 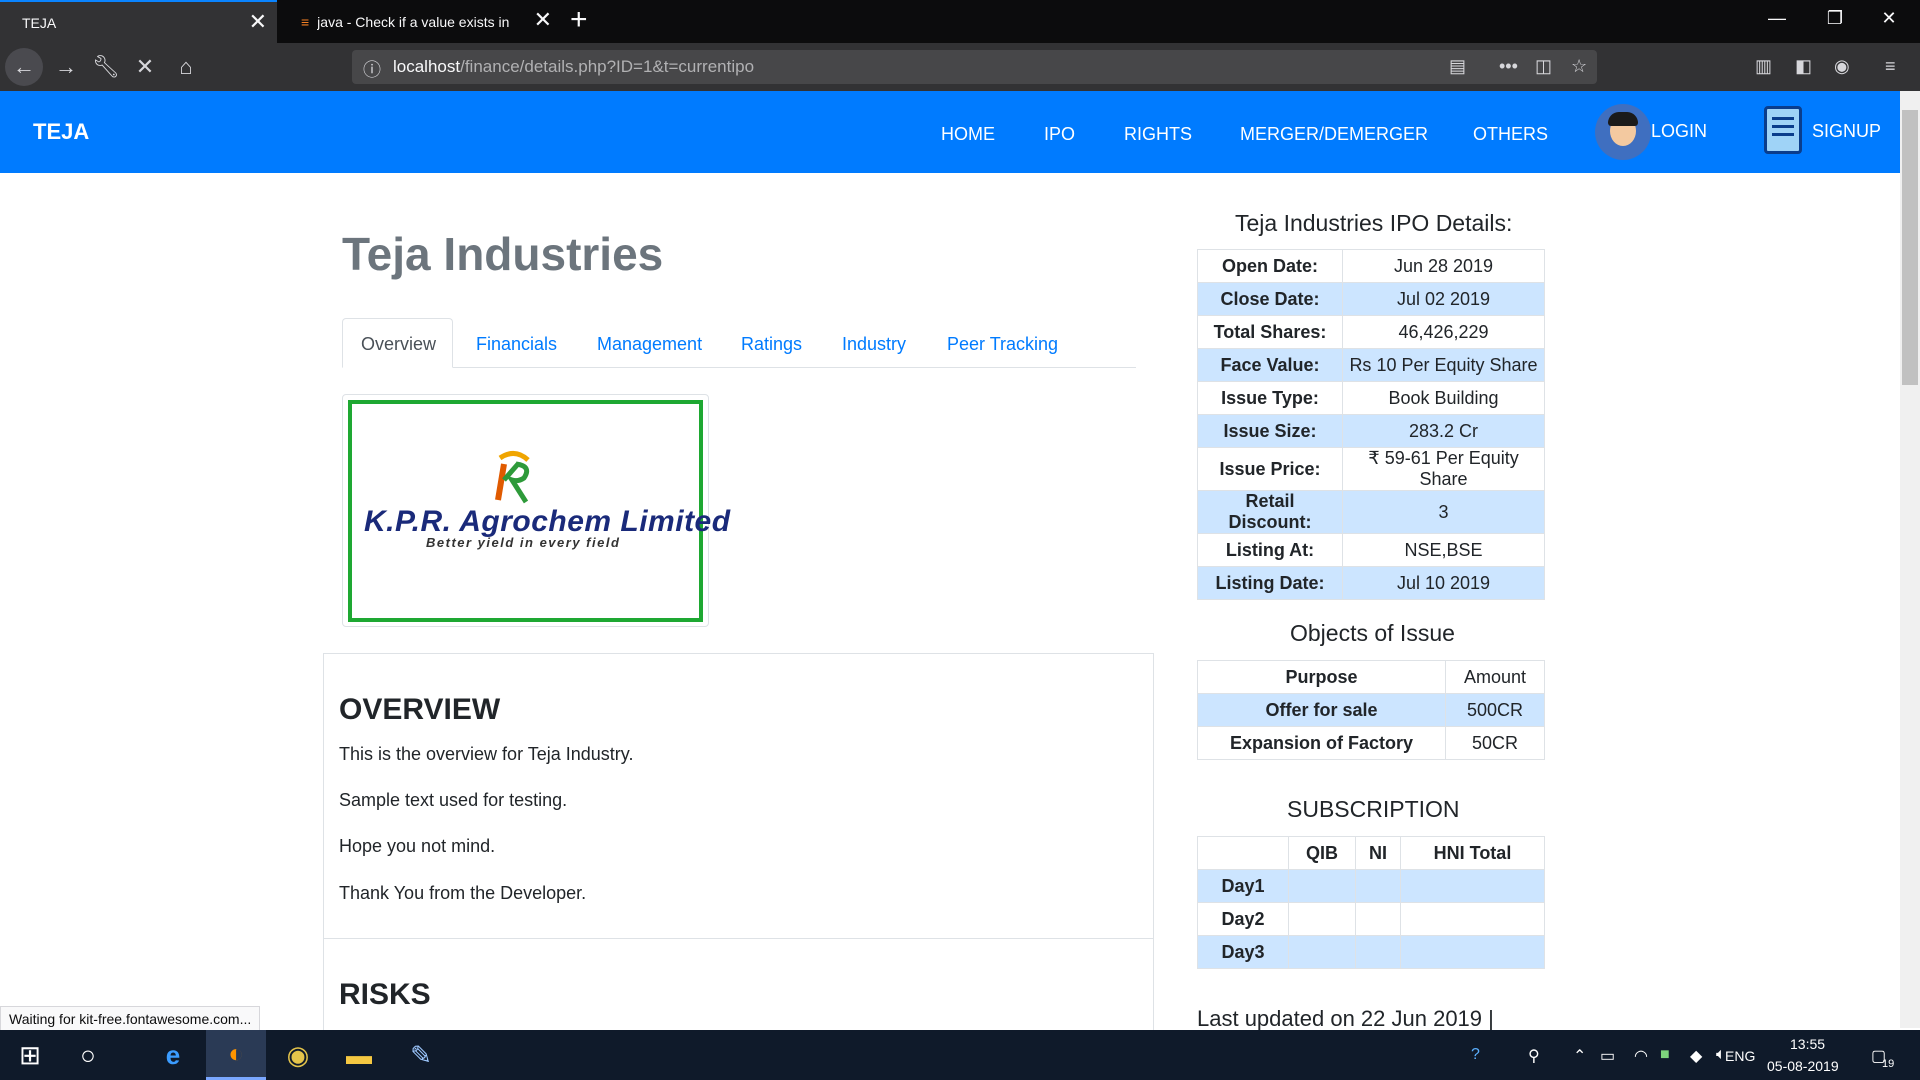 I want to click on people-tray-icon: ⚲, so click(x=1534, y=1056).